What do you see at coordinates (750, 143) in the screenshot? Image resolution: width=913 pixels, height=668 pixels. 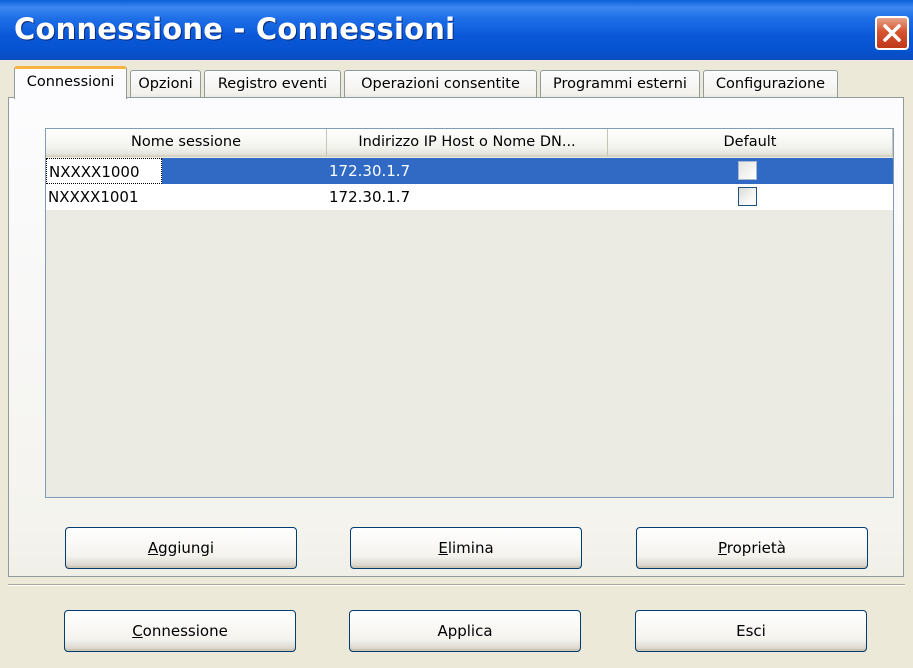 I see `column-header-default: Default` at bounding box center [750, 143].